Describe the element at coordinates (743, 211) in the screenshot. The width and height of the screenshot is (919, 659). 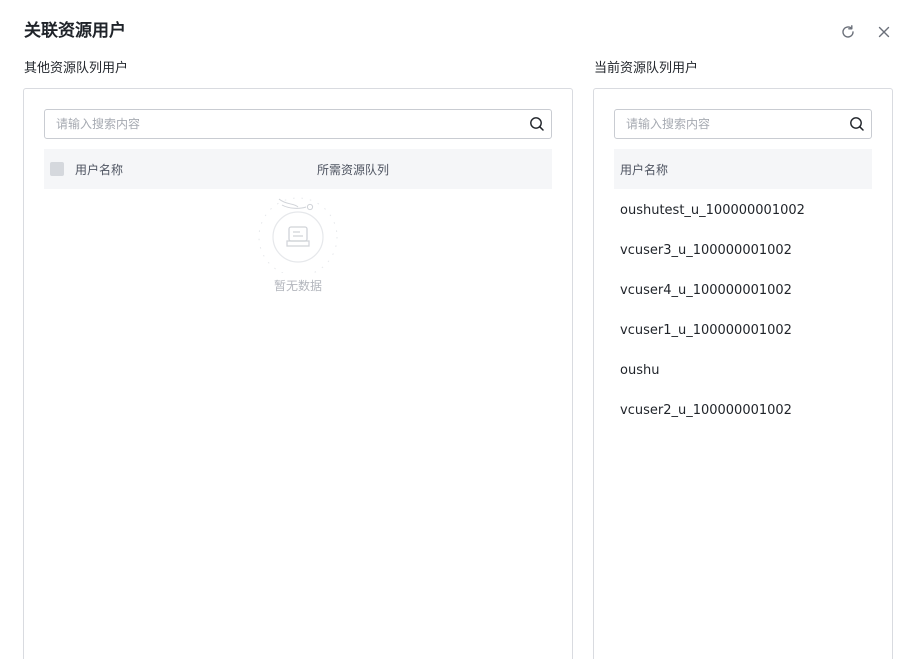
I see `list-item: oushutest_u_100000001002` at that location.